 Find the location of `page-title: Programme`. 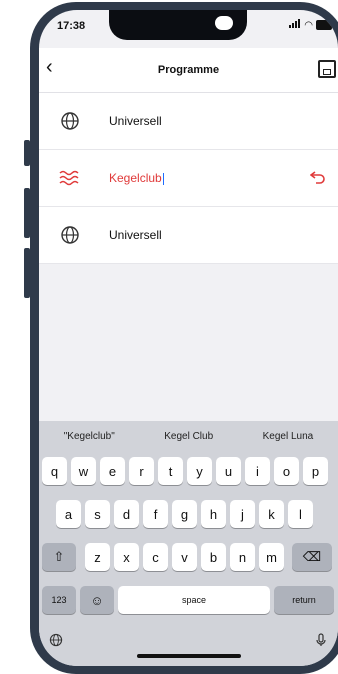

page-title: Programme is located at coordinates (188, 70).